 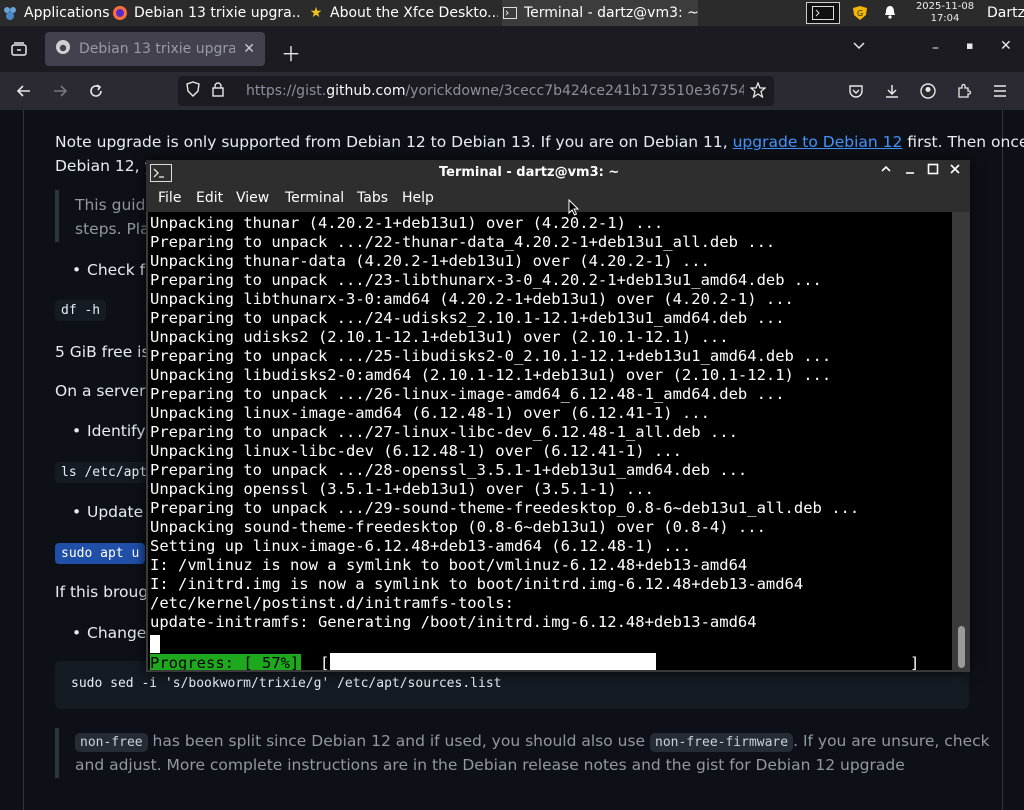 I want to click on applications-label: Applications, so click(x=67, y=13).